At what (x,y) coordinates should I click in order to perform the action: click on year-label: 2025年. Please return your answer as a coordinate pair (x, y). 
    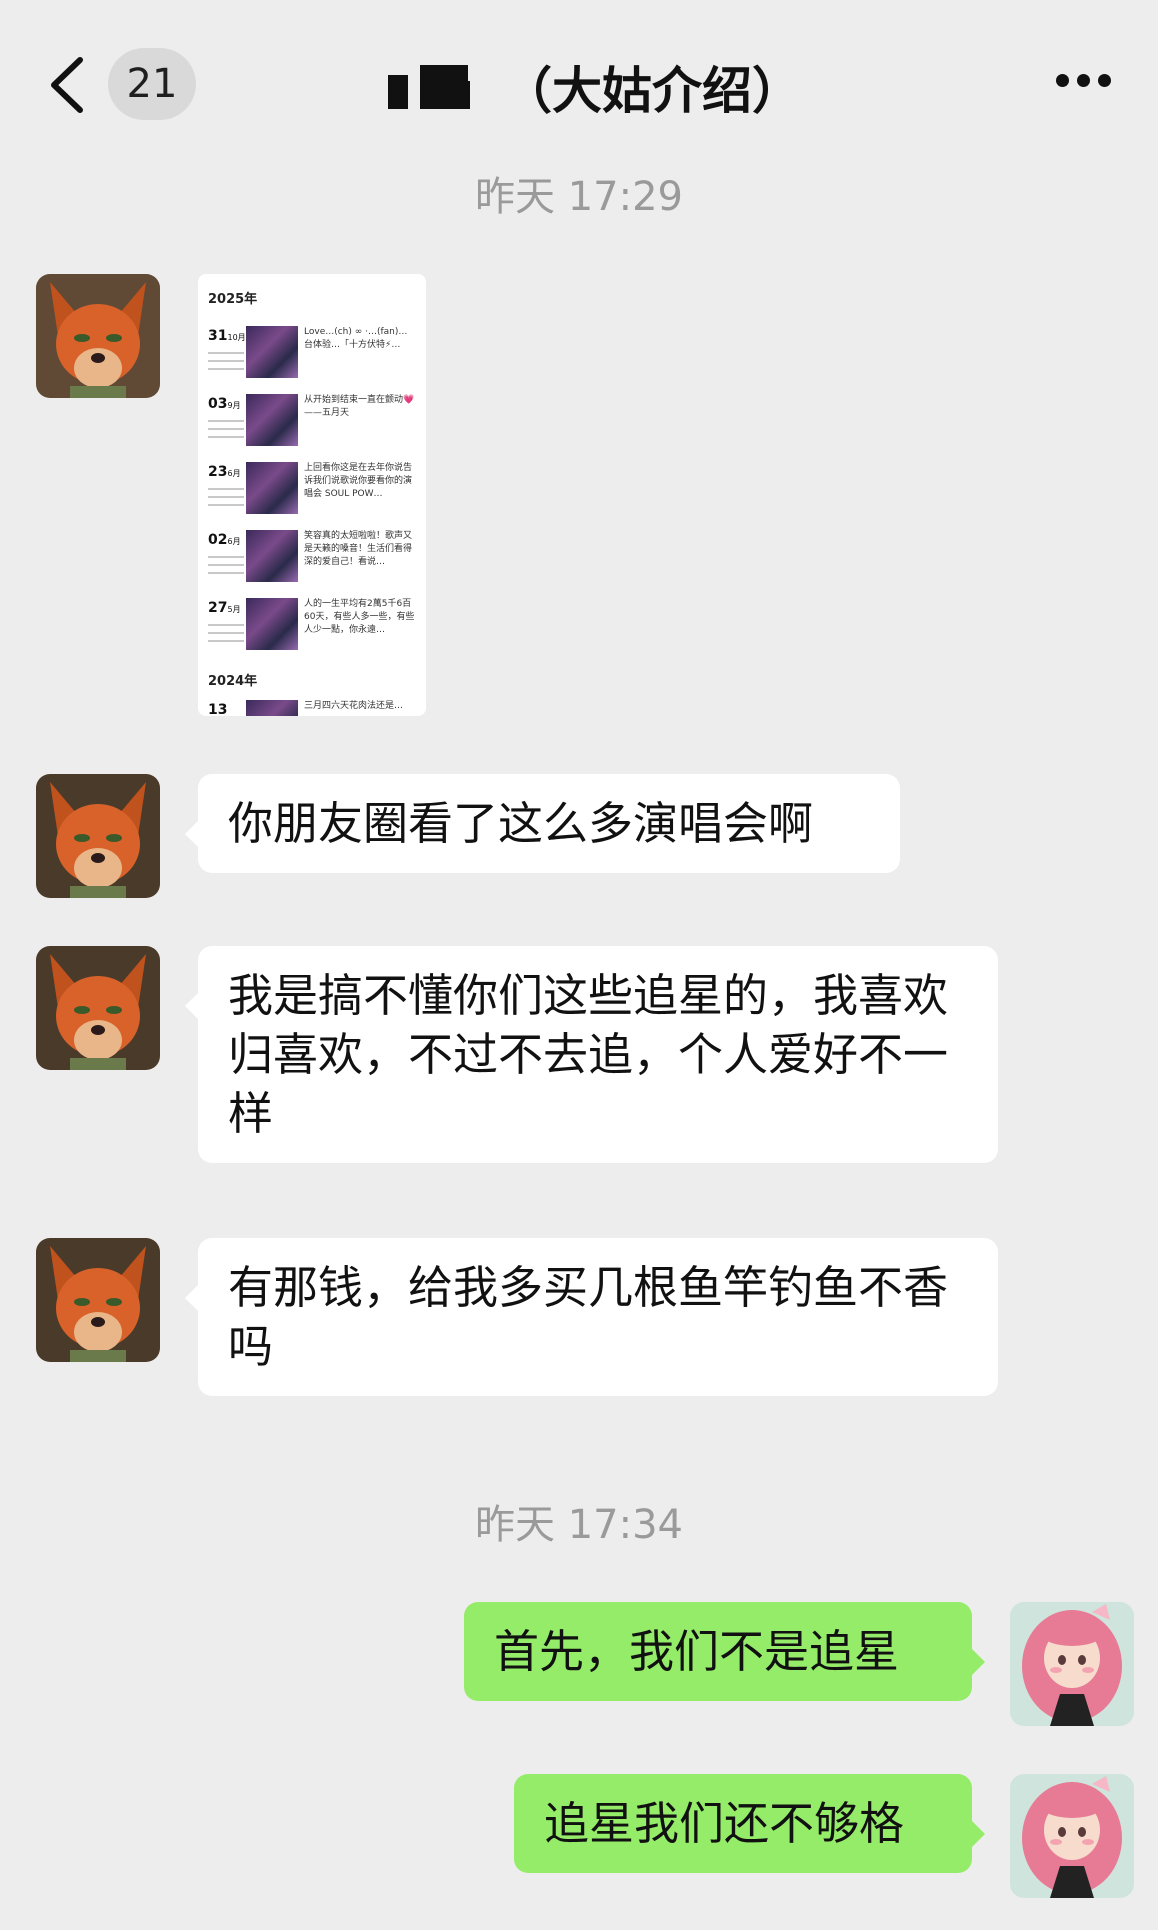
    Looking at the image, I should click on (233, 299).